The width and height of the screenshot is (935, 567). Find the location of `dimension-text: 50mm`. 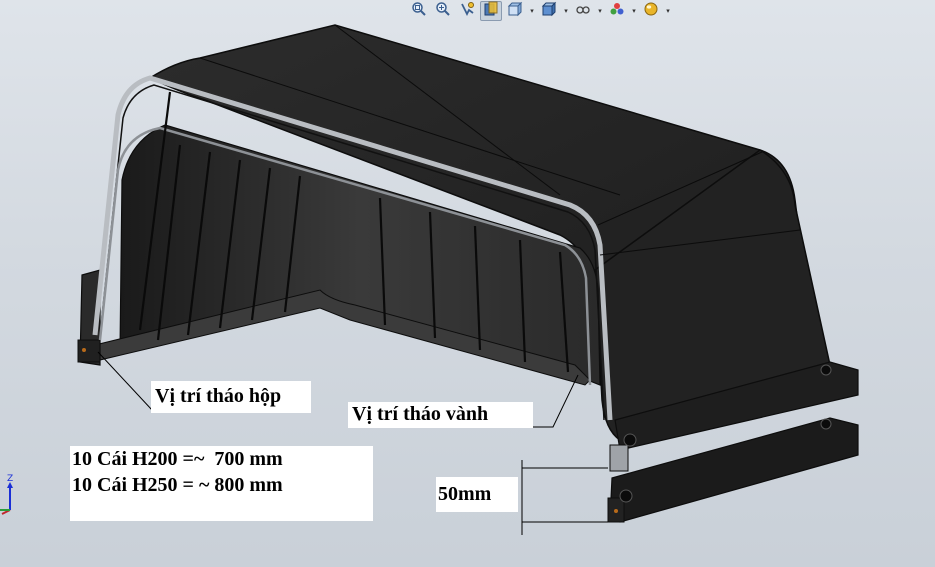

dimension-text: 50mm is located at coordinates (465, 494).